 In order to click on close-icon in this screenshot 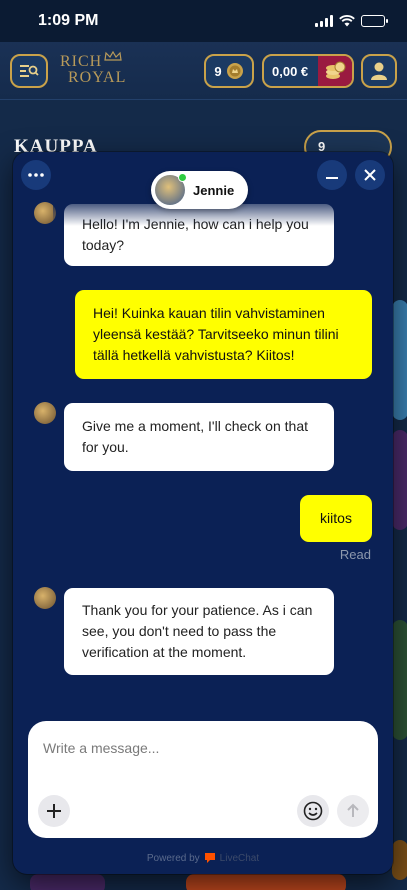, I will do `click(370, 175)`.